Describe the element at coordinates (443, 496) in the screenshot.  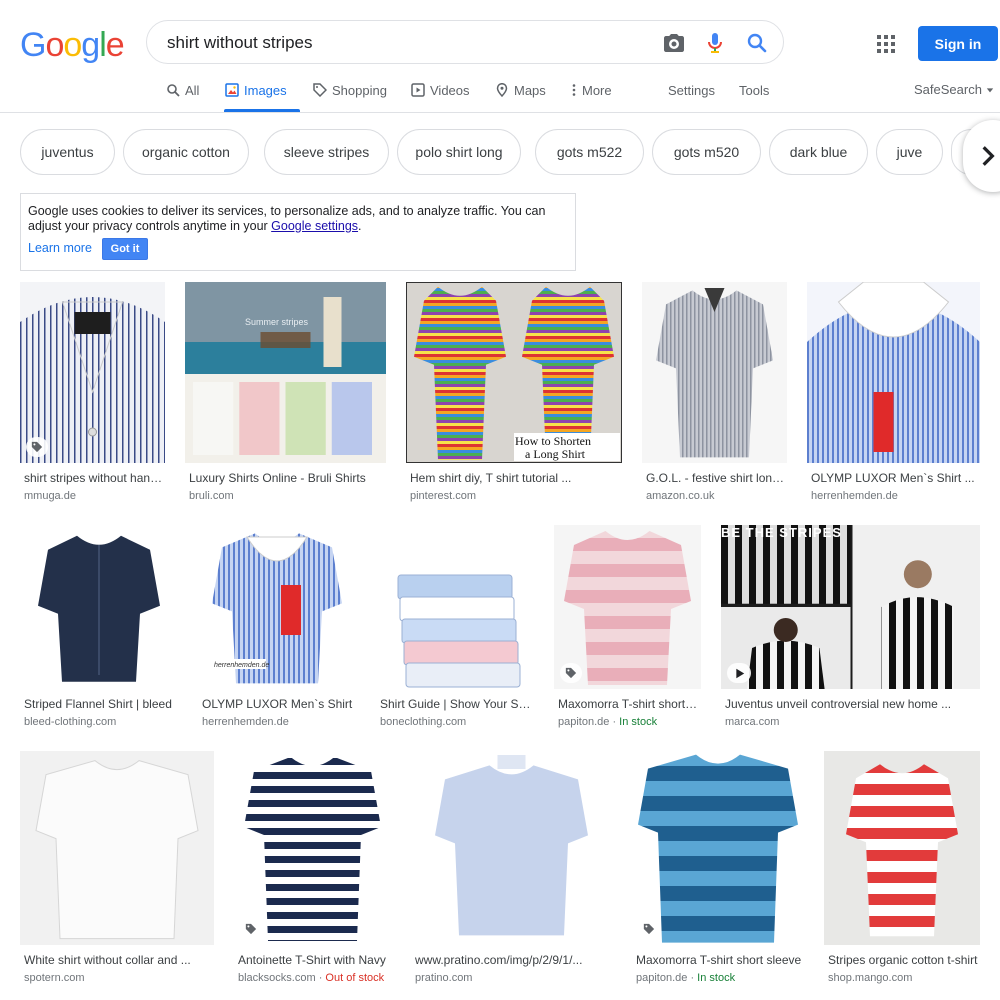
I see `result-domain: pinterest.com` at that location.